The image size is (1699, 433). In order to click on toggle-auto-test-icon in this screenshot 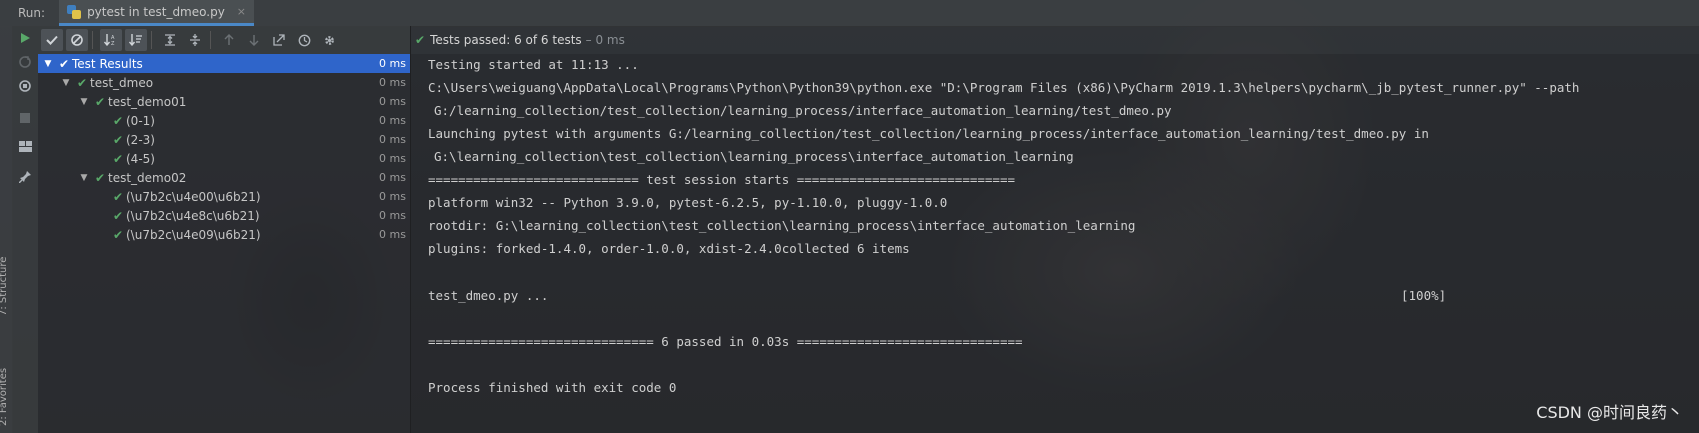, I will do `click(25, 86)`.